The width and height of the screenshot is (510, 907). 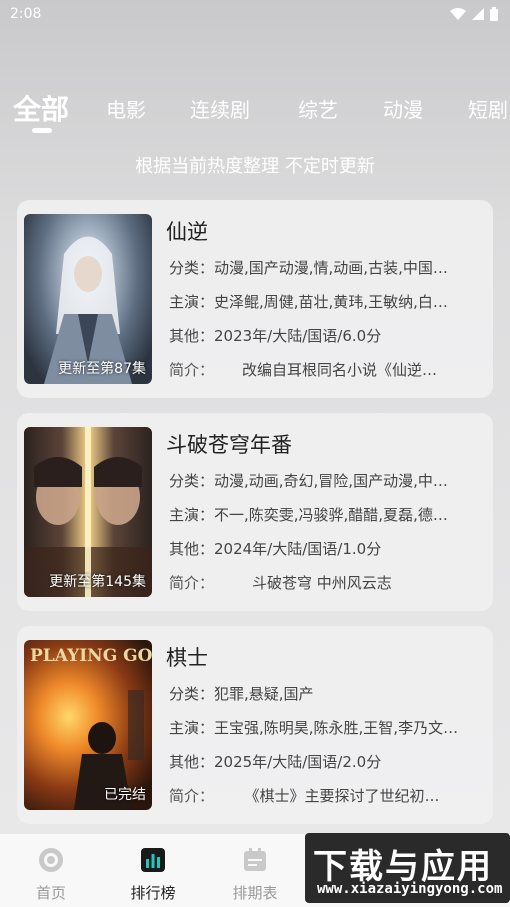 What do you see at coordinates (91, 656) in the screenshot?
I see `poster-title-text: PLAYING GO` at bounding box center [91, 656].